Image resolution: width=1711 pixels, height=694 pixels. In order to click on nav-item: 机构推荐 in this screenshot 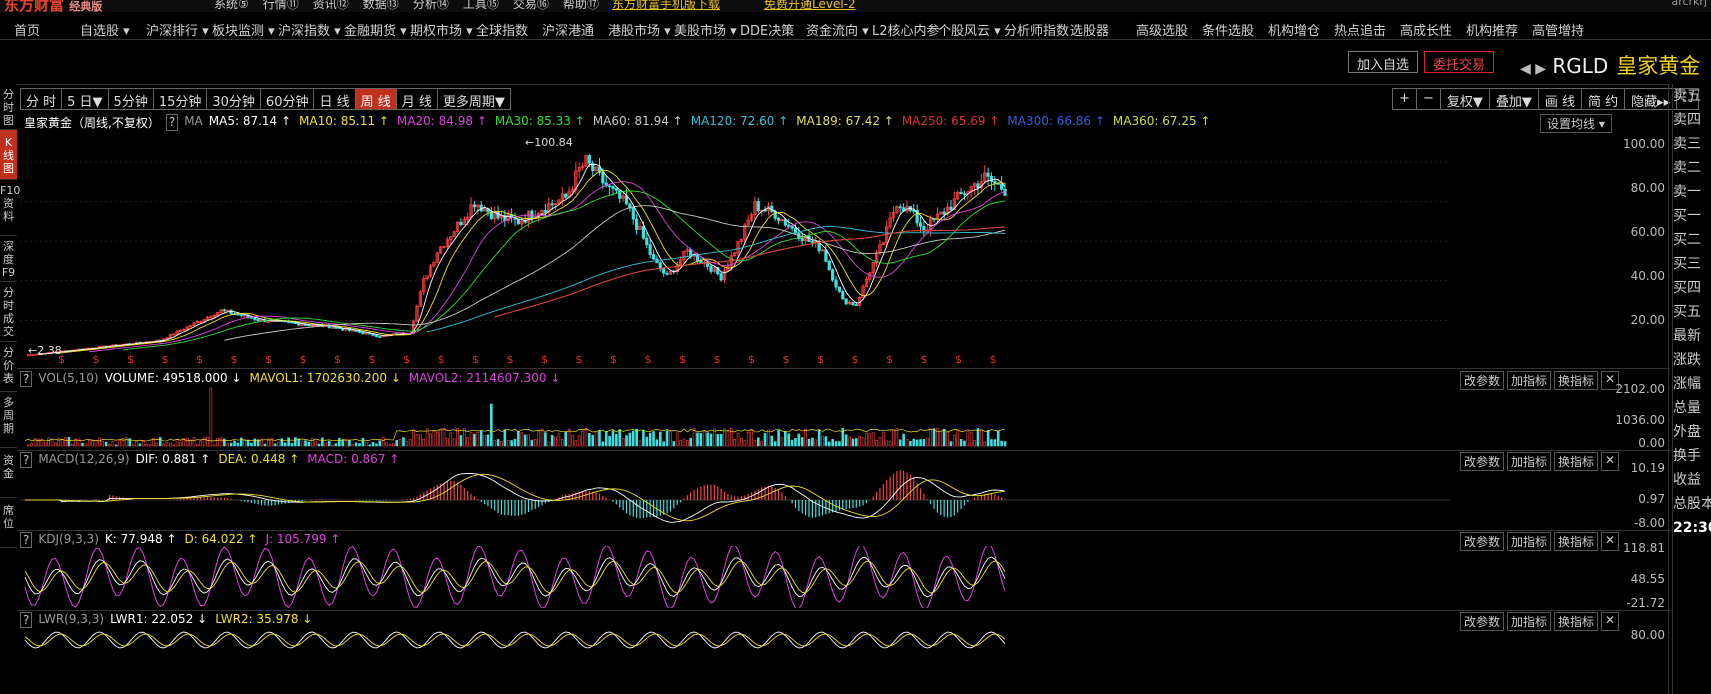, I will do `click(1492, 29)`.